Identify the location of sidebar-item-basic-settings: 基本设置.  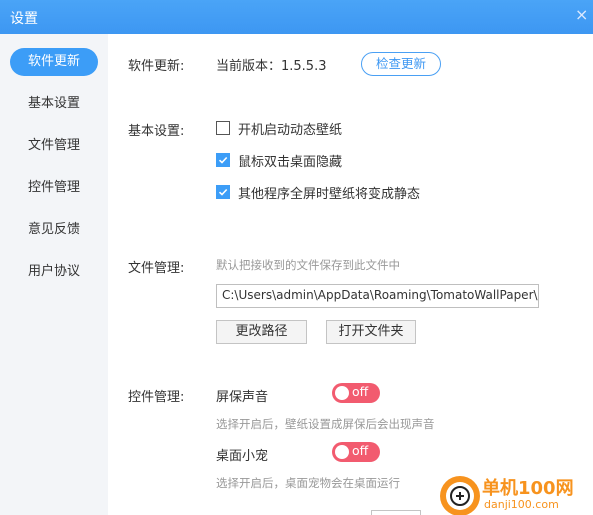
(54, 104).